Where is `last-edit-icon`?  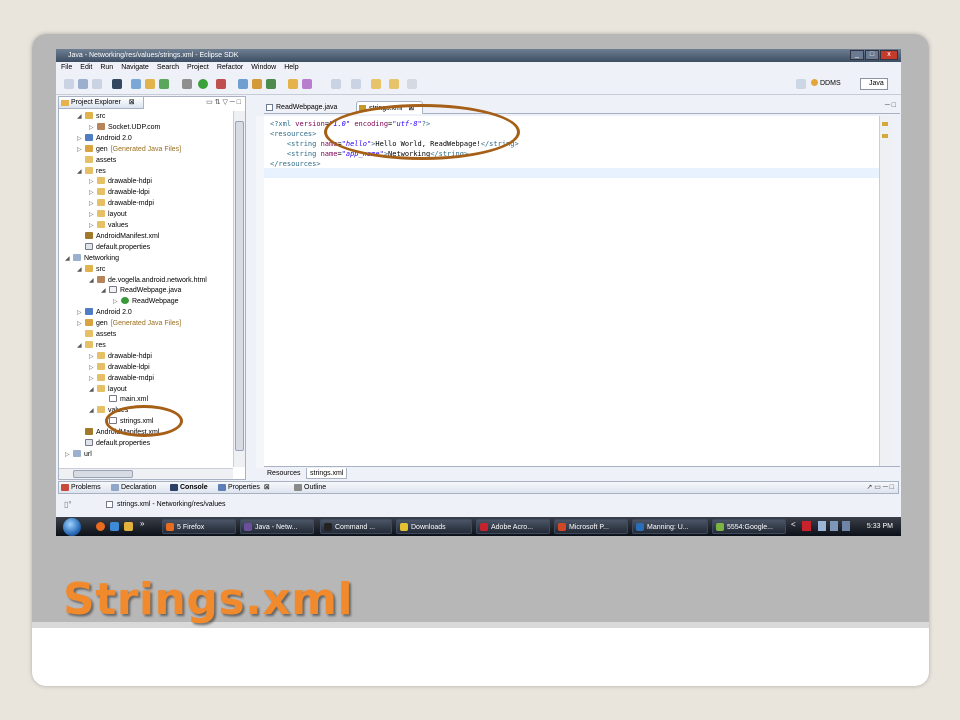
last-edit-icon is located at coordinates (376, 84).